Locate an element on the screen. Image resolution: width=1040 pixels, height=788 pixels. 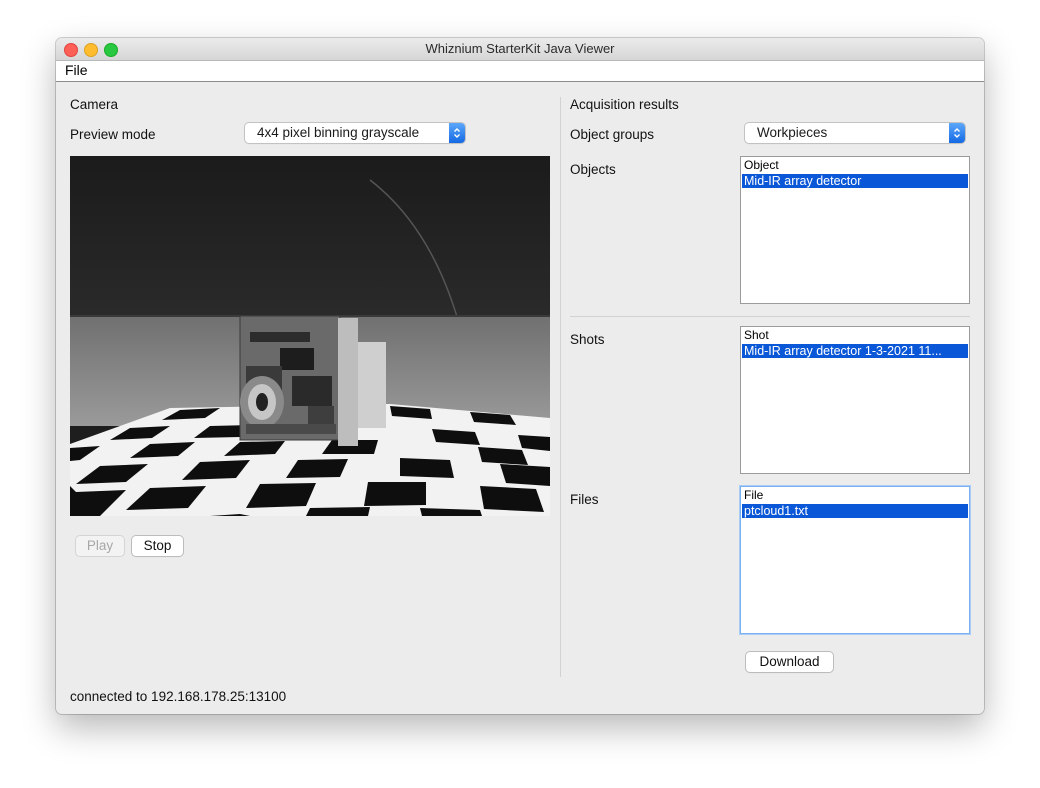
objects-list: Object Mid-IR array detector is located at coordinates (855, 230).